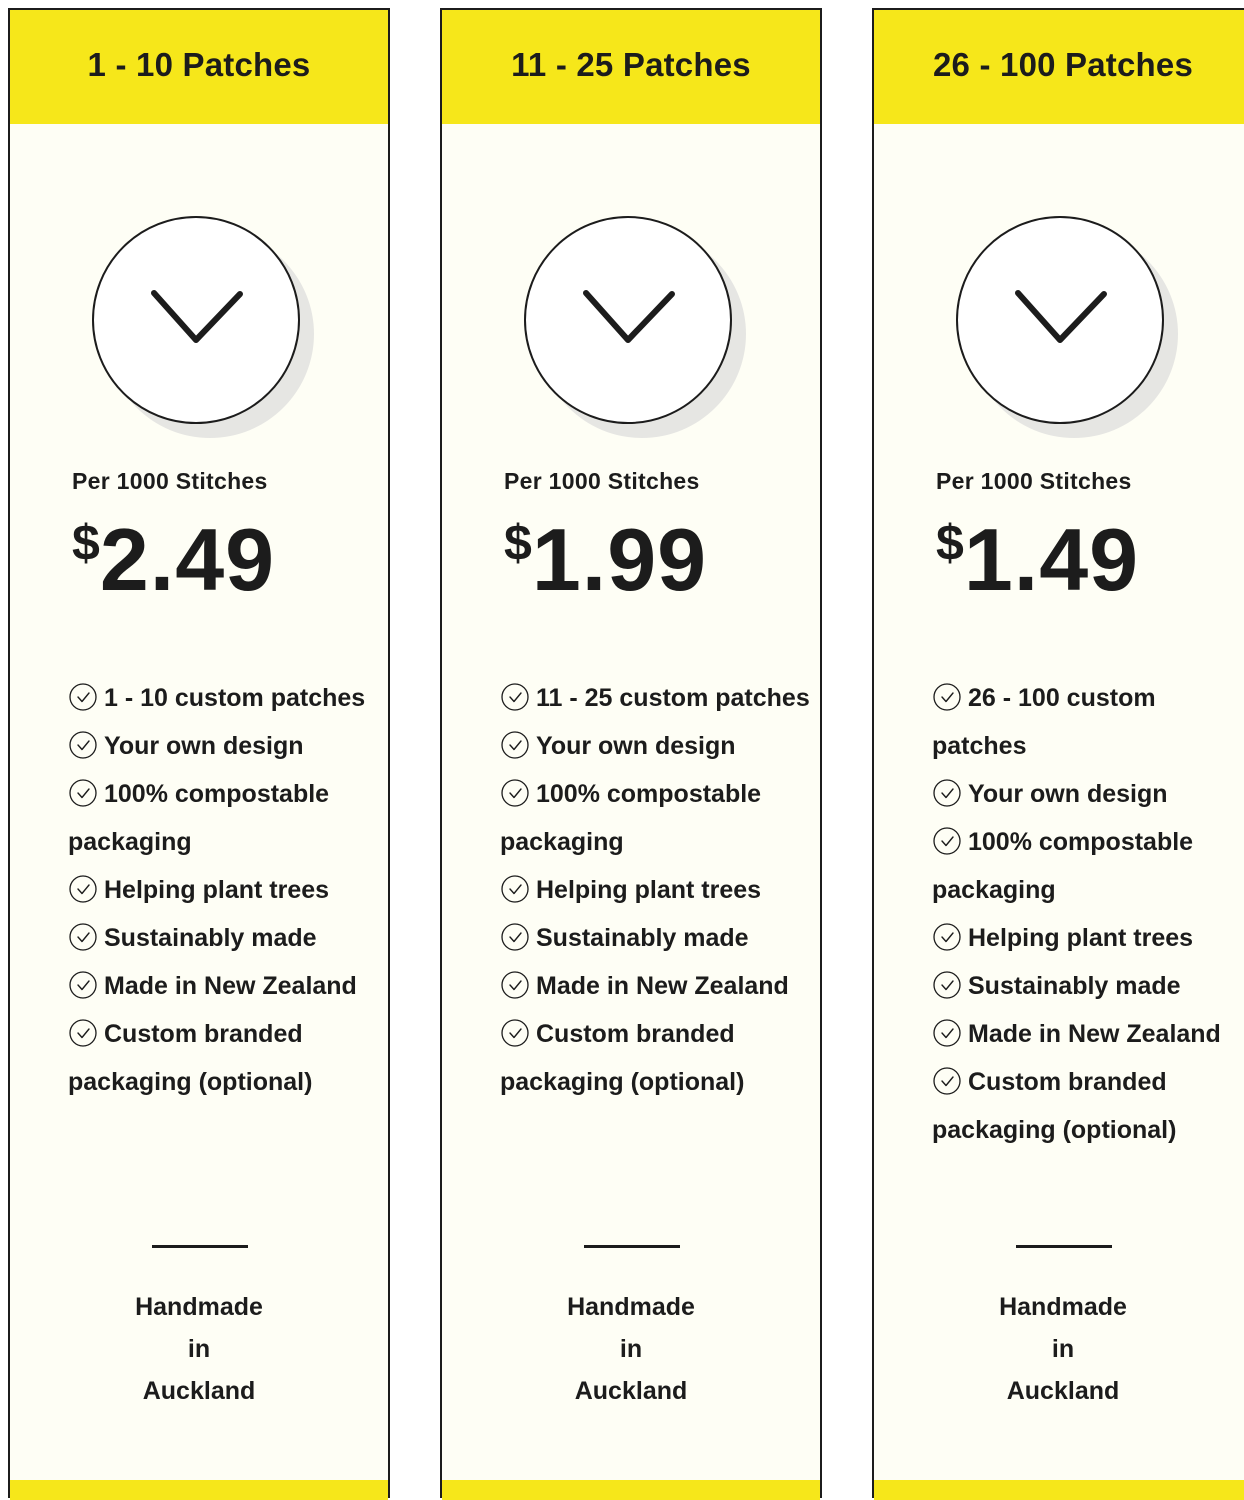 The image size is (1244, 1500). I want to click on feature-item: 1 - 10 custom patches, so click(223, 698).